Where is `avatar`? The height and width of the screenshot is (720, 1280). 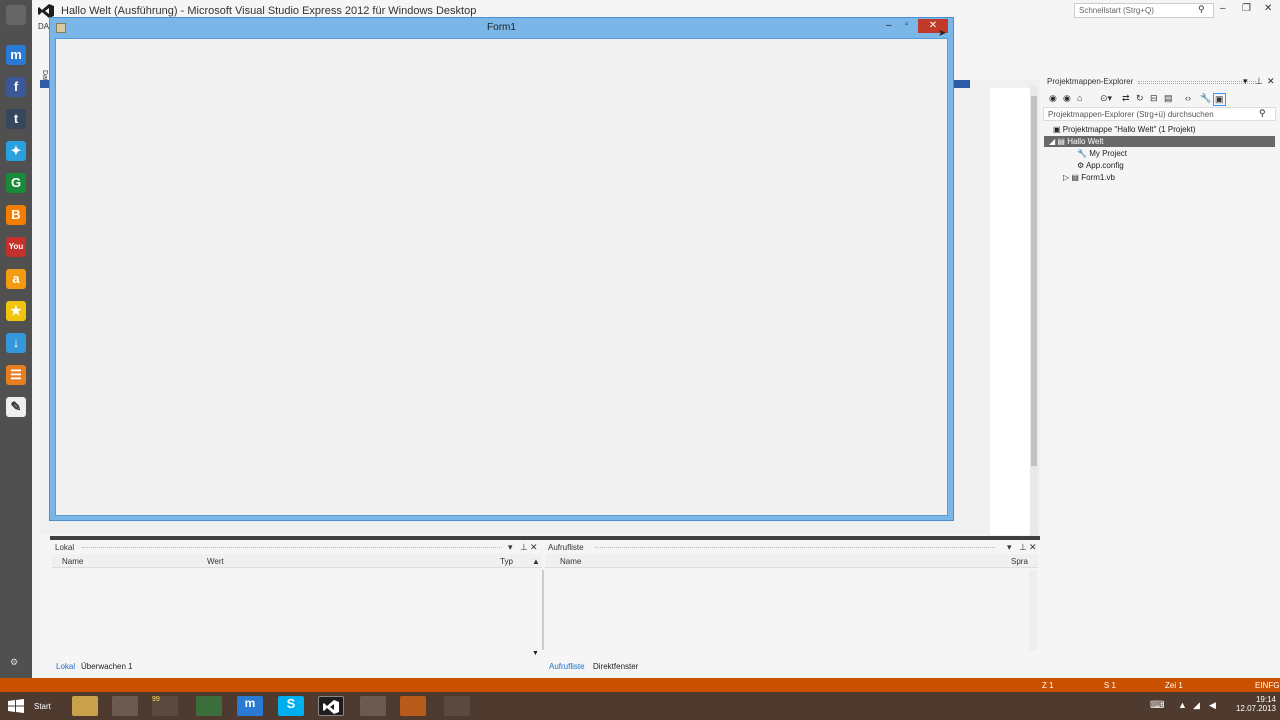 avatar is located at coordinates (16, 15).